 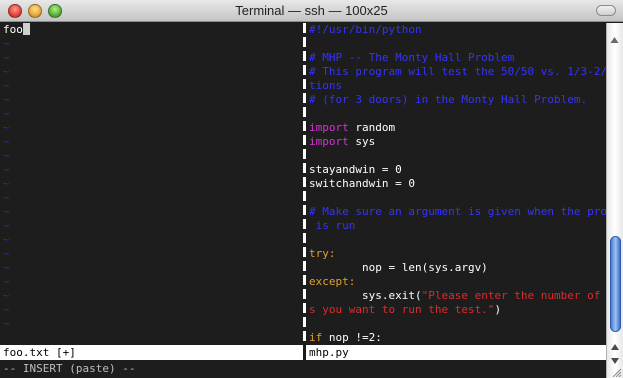 I want to click on code-token: # MHP -- The Monty Hall Problem, so click(x=412, y=57).